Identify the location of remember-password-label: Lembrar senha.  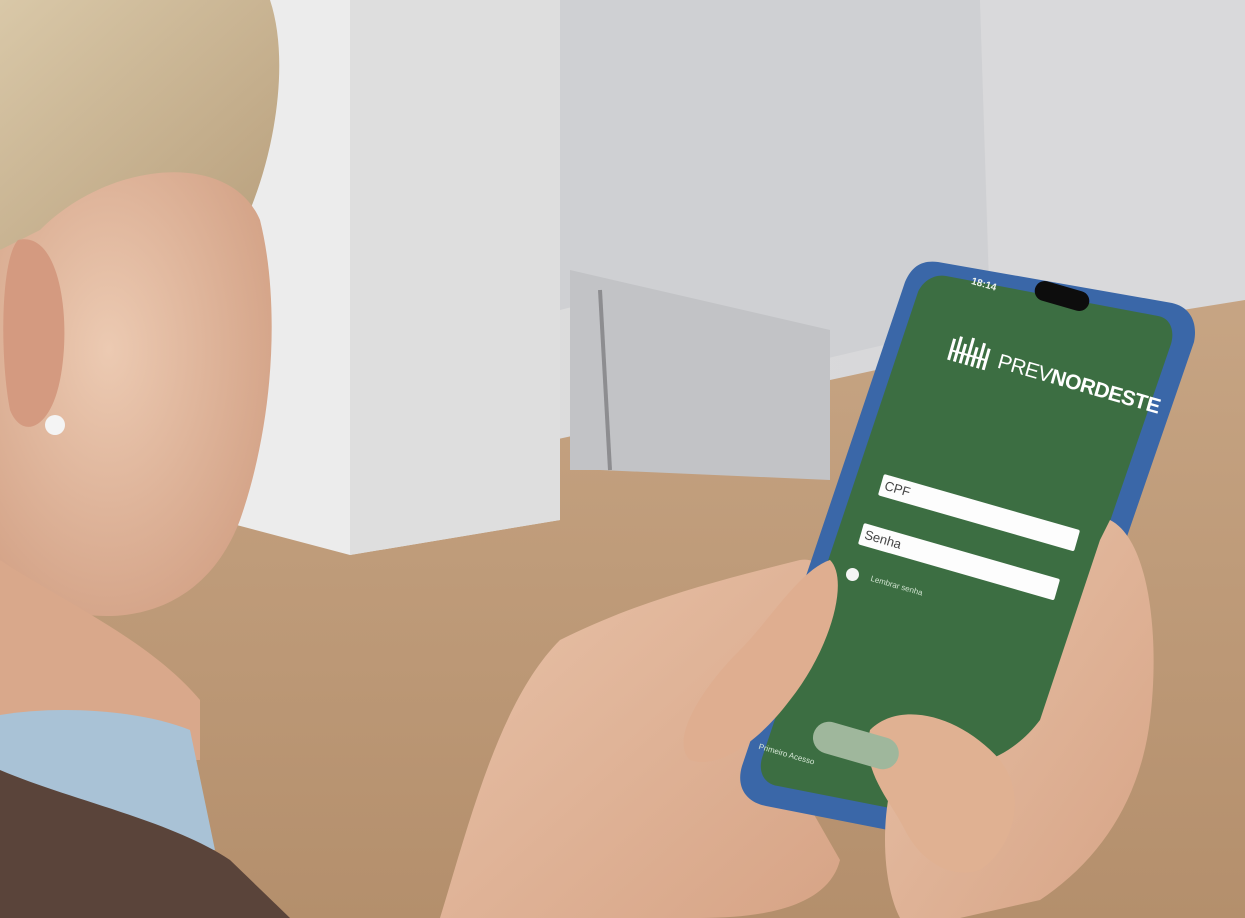
(896, 586).